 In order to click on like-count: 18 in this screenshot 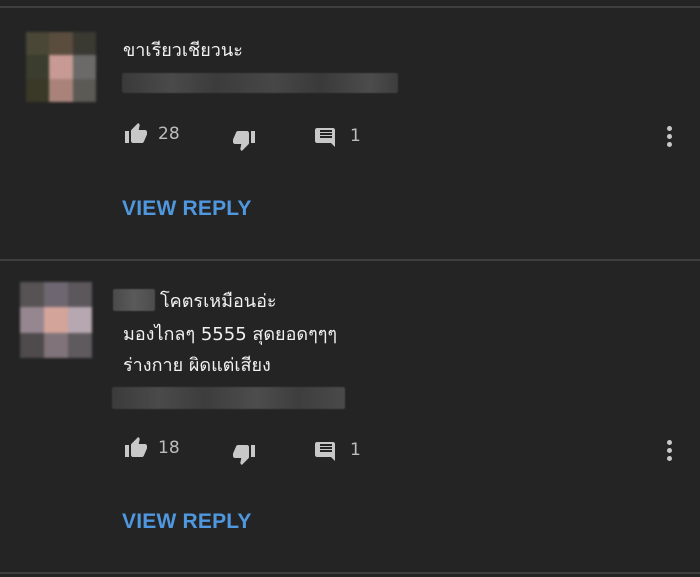, I will do `click(169, 448)`.